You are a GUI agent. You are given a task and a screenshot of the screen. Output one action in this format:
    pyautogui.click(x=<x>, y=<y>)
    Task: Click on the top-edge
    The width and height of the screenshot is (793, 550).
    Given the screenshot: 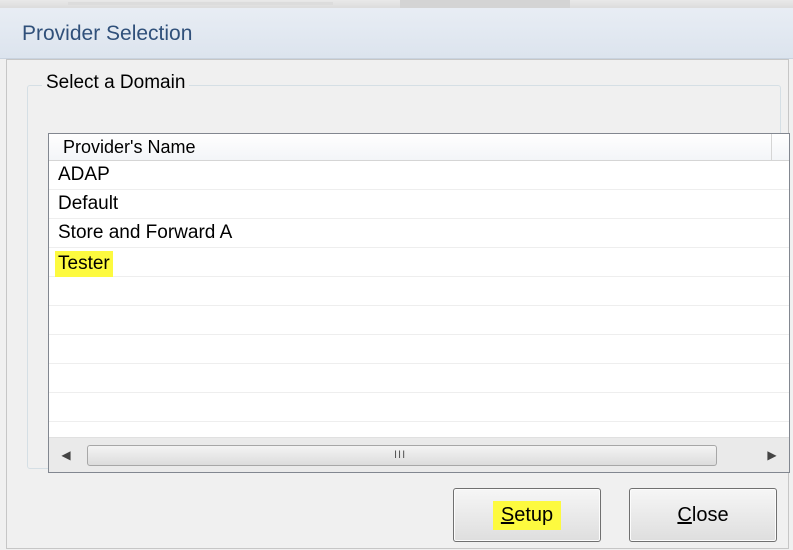 What is the action you would take?
    pyautogui.click(x=396, y=4)
    